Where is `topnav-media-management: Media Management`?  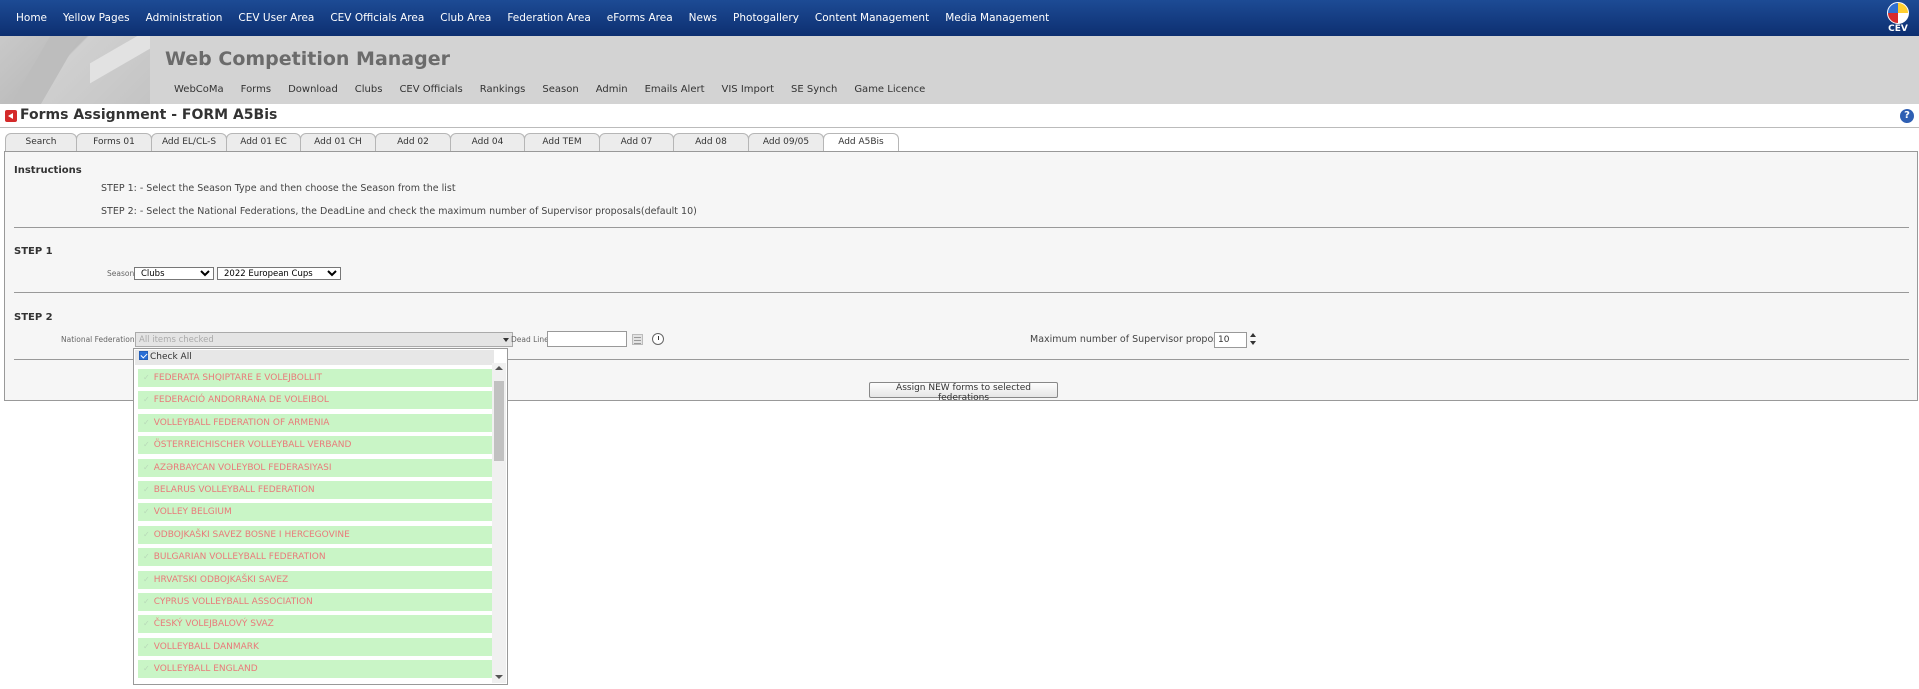 topnav-media-management: Media Management is located at coordinates (997, 18).